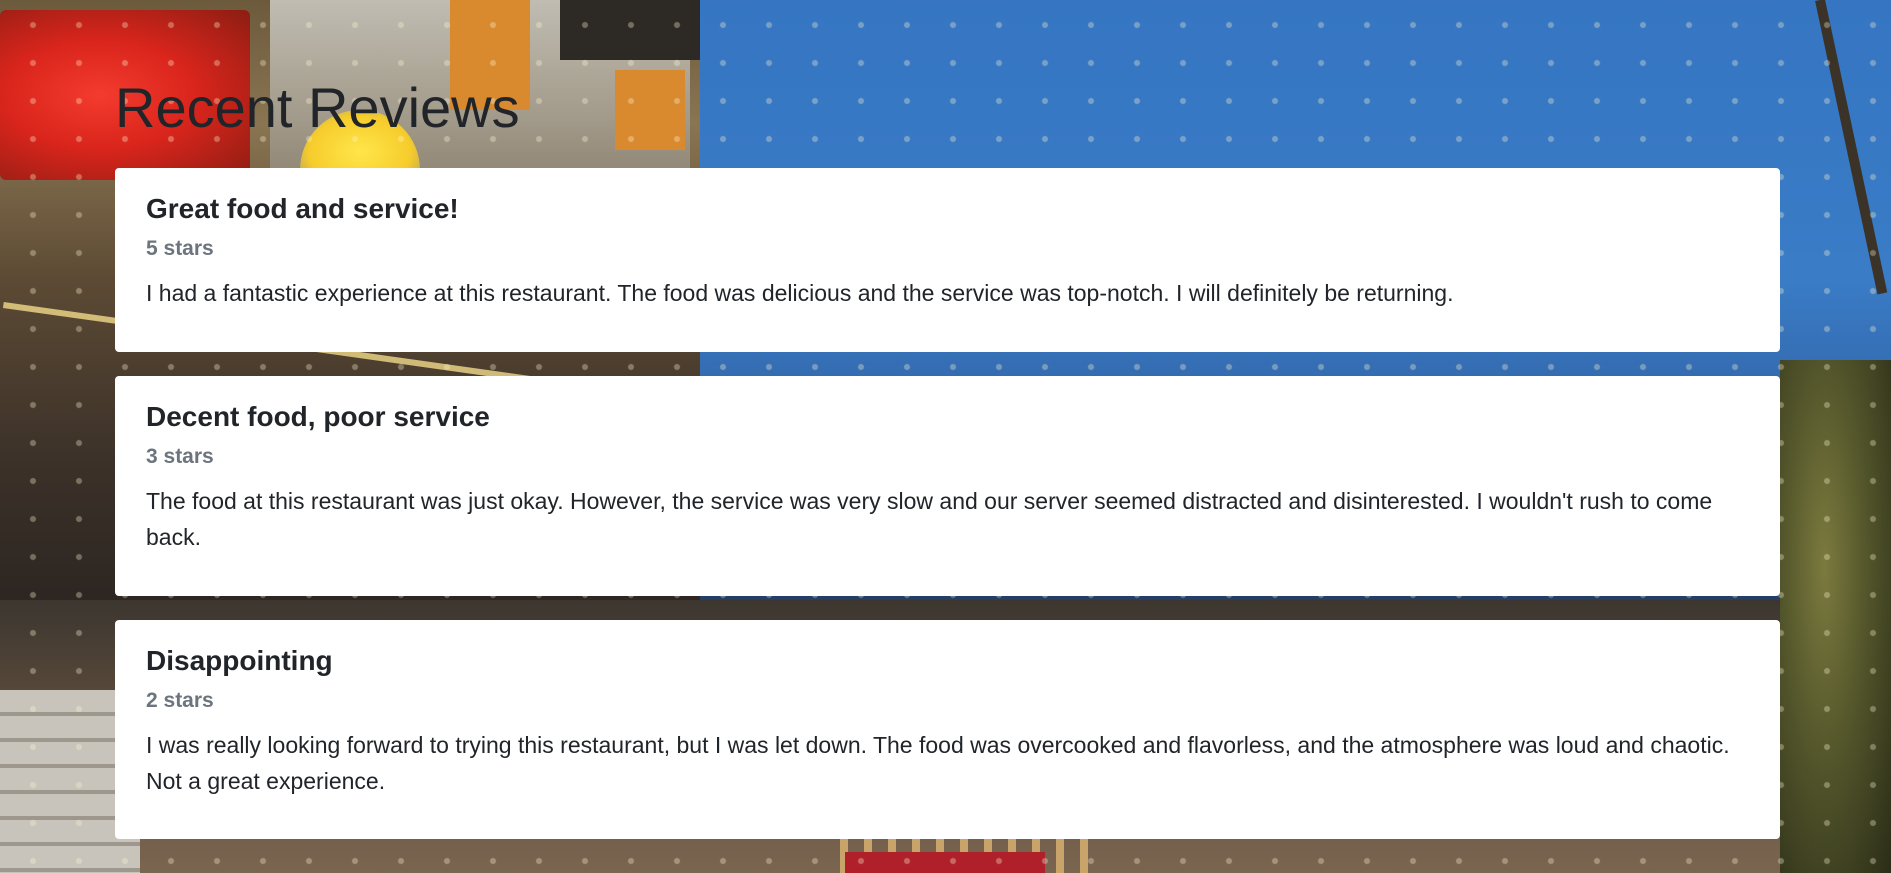  I want to click on review-rating: 5 stars, so click(180, 248).